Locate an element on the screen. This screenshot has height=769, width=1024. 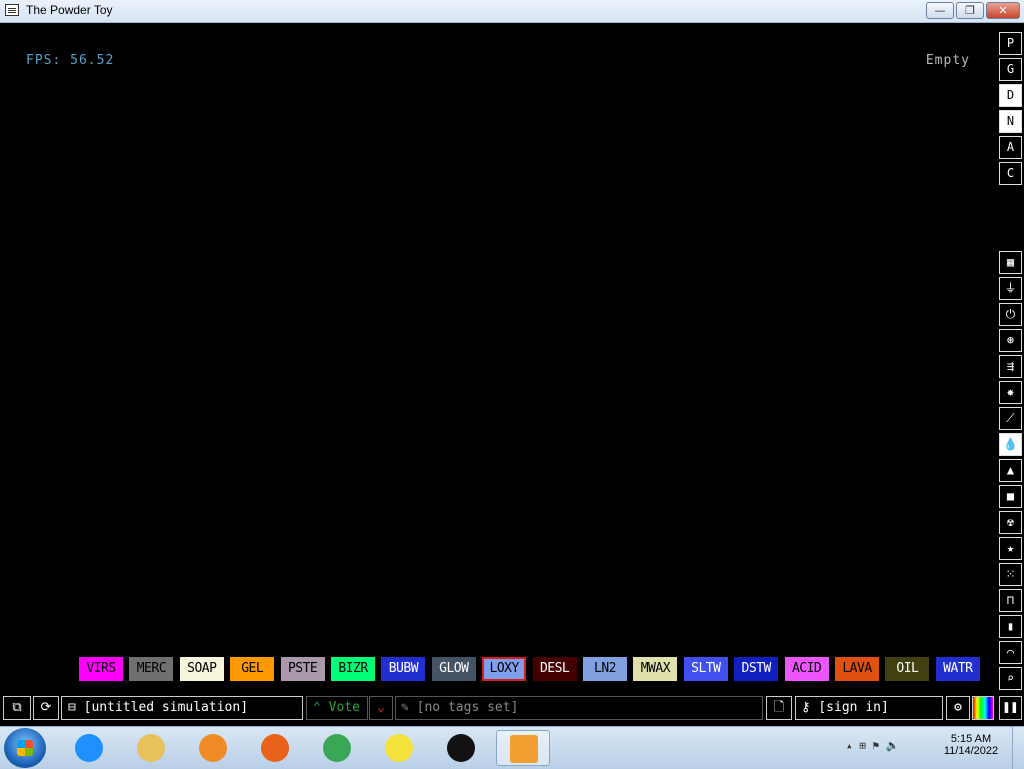
save-title: [untitled simulation] is located at coordinates (166, 707).